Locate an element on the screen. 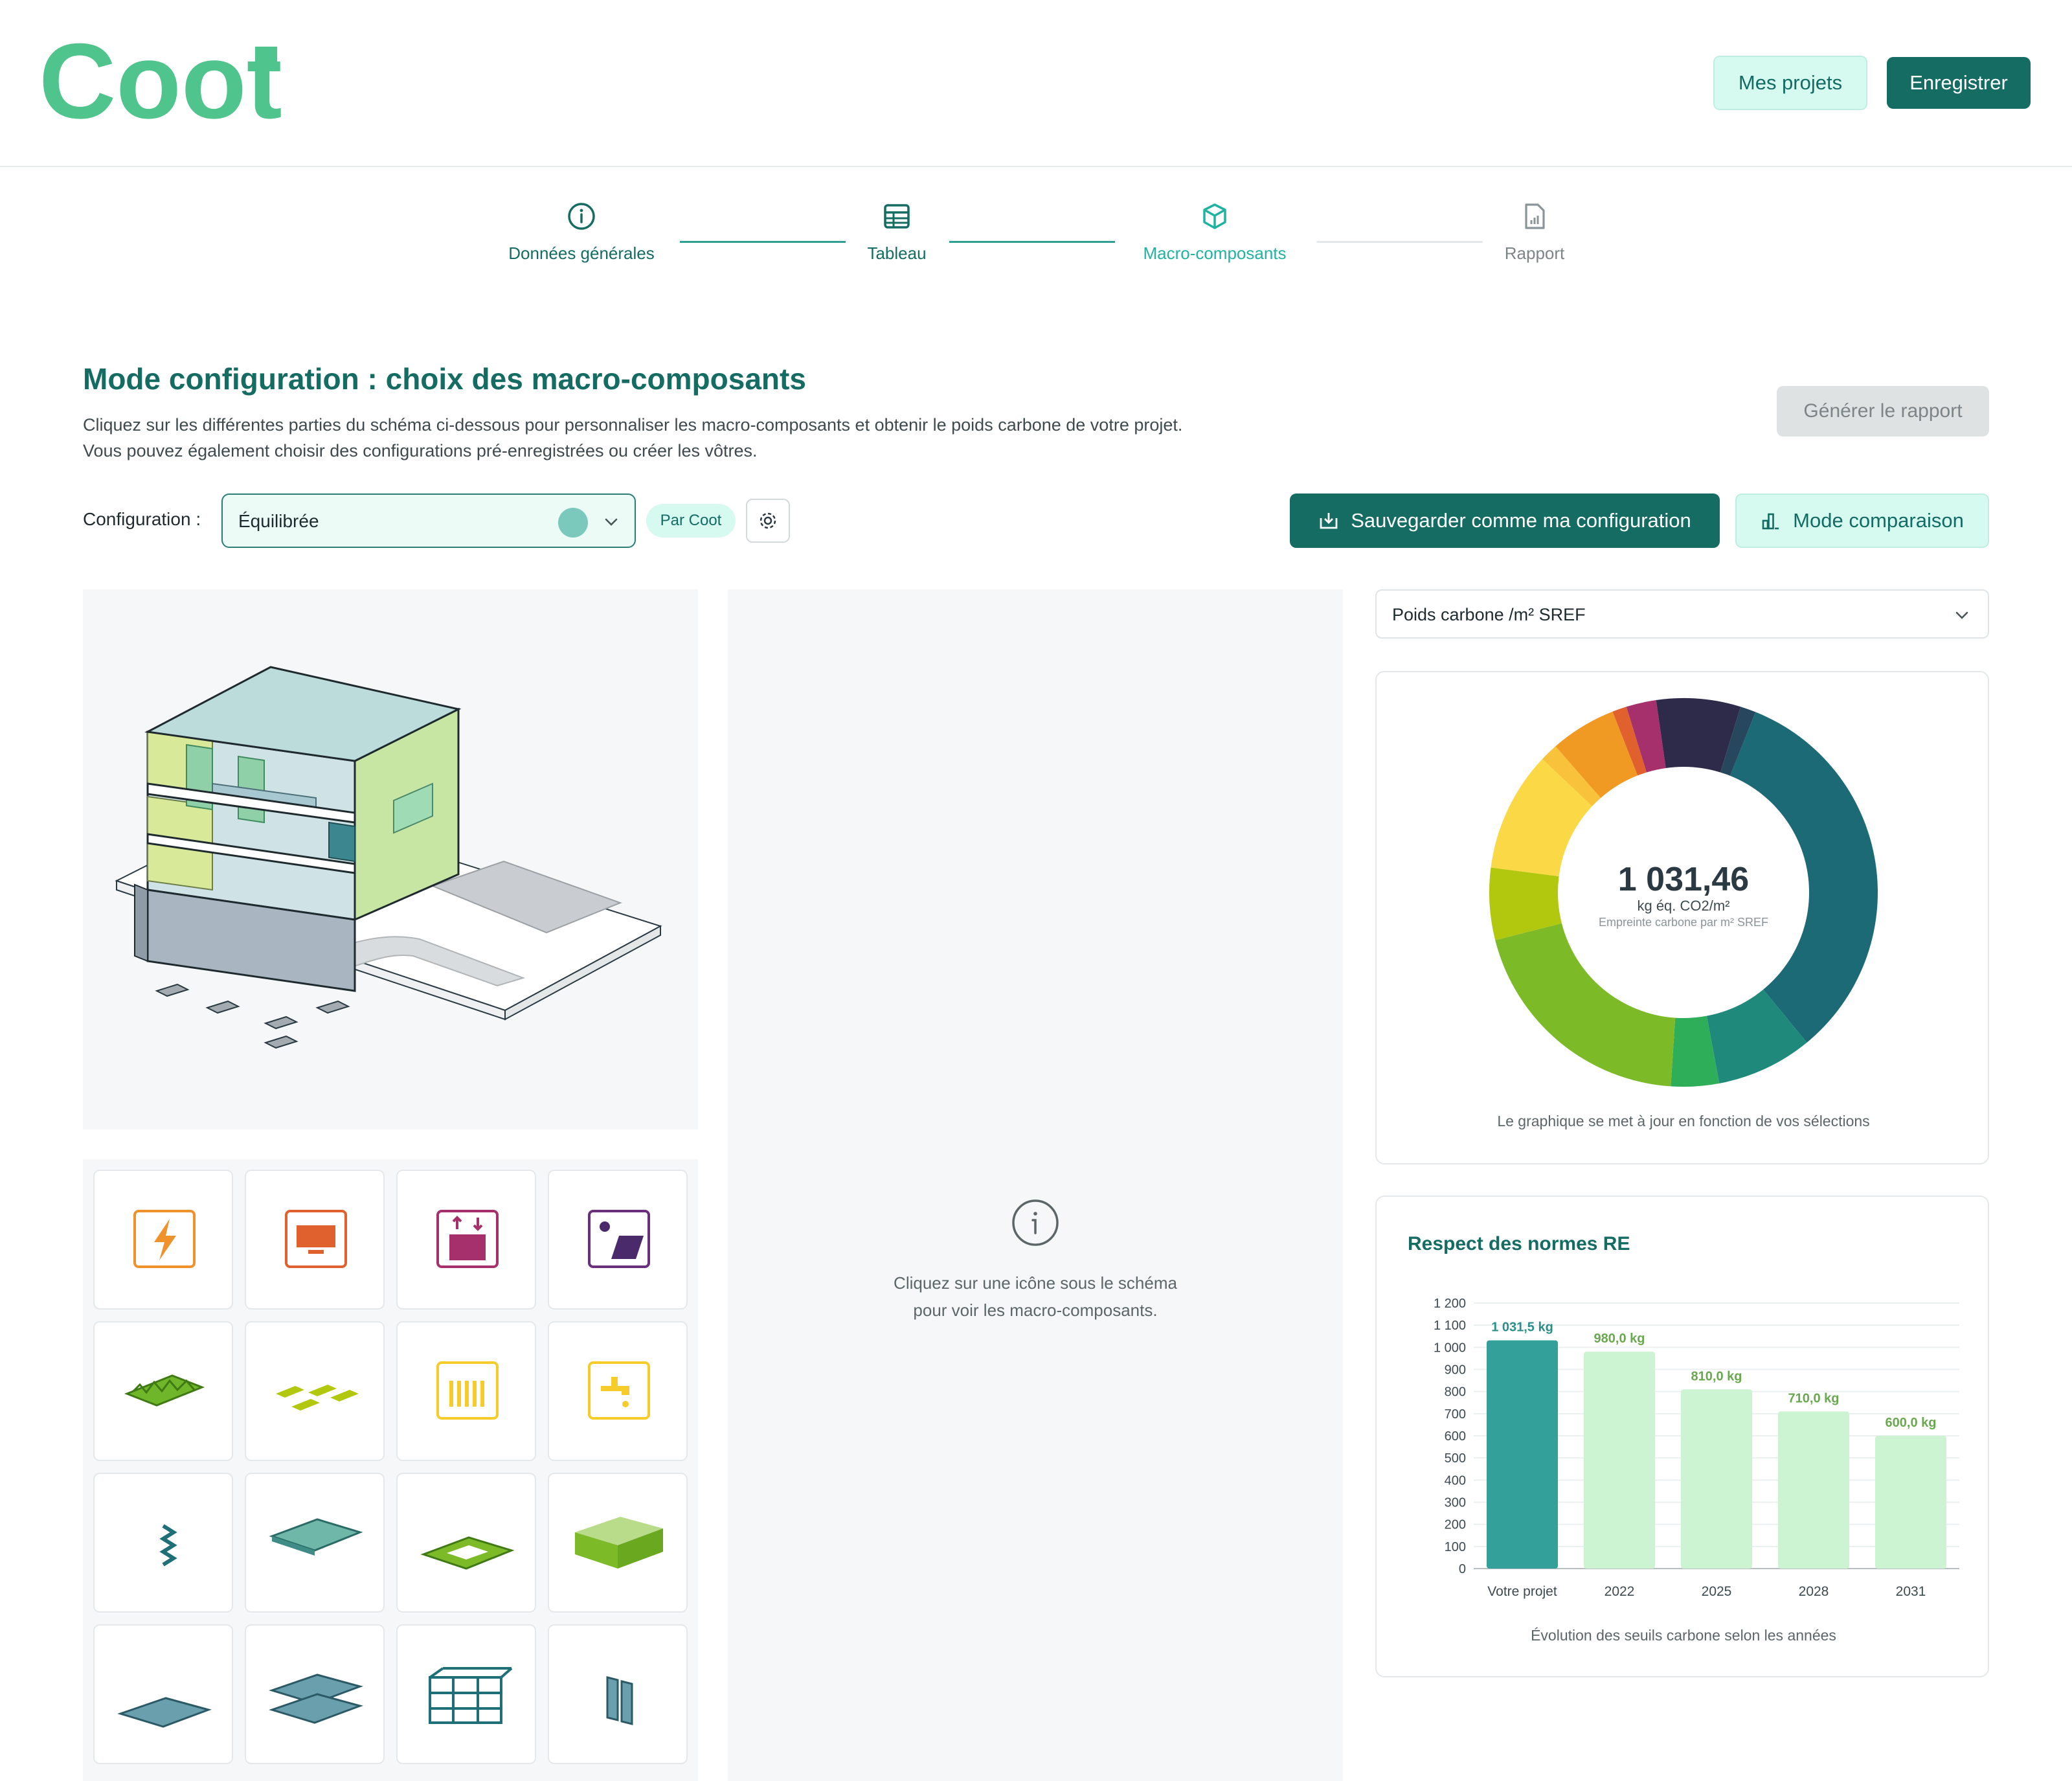  tile-green-roof is located at coordinates (163, 1391).